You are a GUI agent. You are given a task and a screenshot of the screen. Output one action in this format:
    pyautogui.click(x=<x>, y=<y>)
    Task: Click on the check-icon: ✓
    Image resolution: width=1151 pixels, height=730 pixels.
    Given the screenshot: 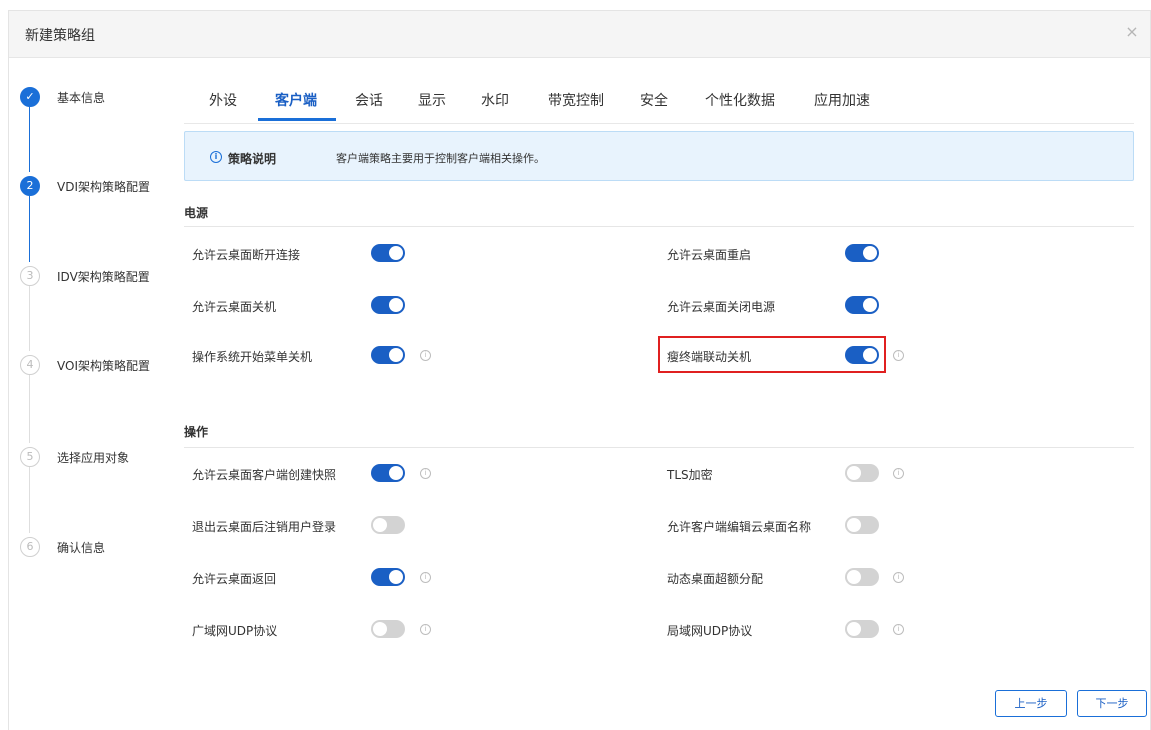 What is the action you would take?
    pyautogui.click(x=30, y=97)
    